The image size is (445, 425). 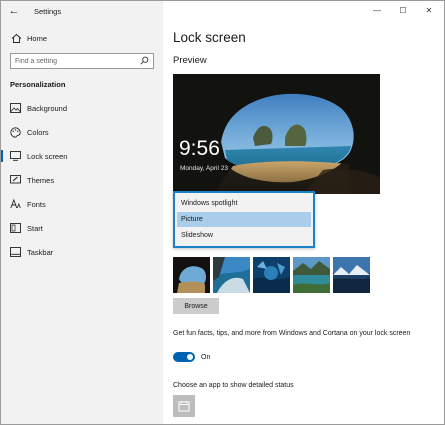 What do you see at coordinates (82, 204) in the screenshot?
I see `sidebar-item-fonts: Fonts` at bounding box center [82, 204].